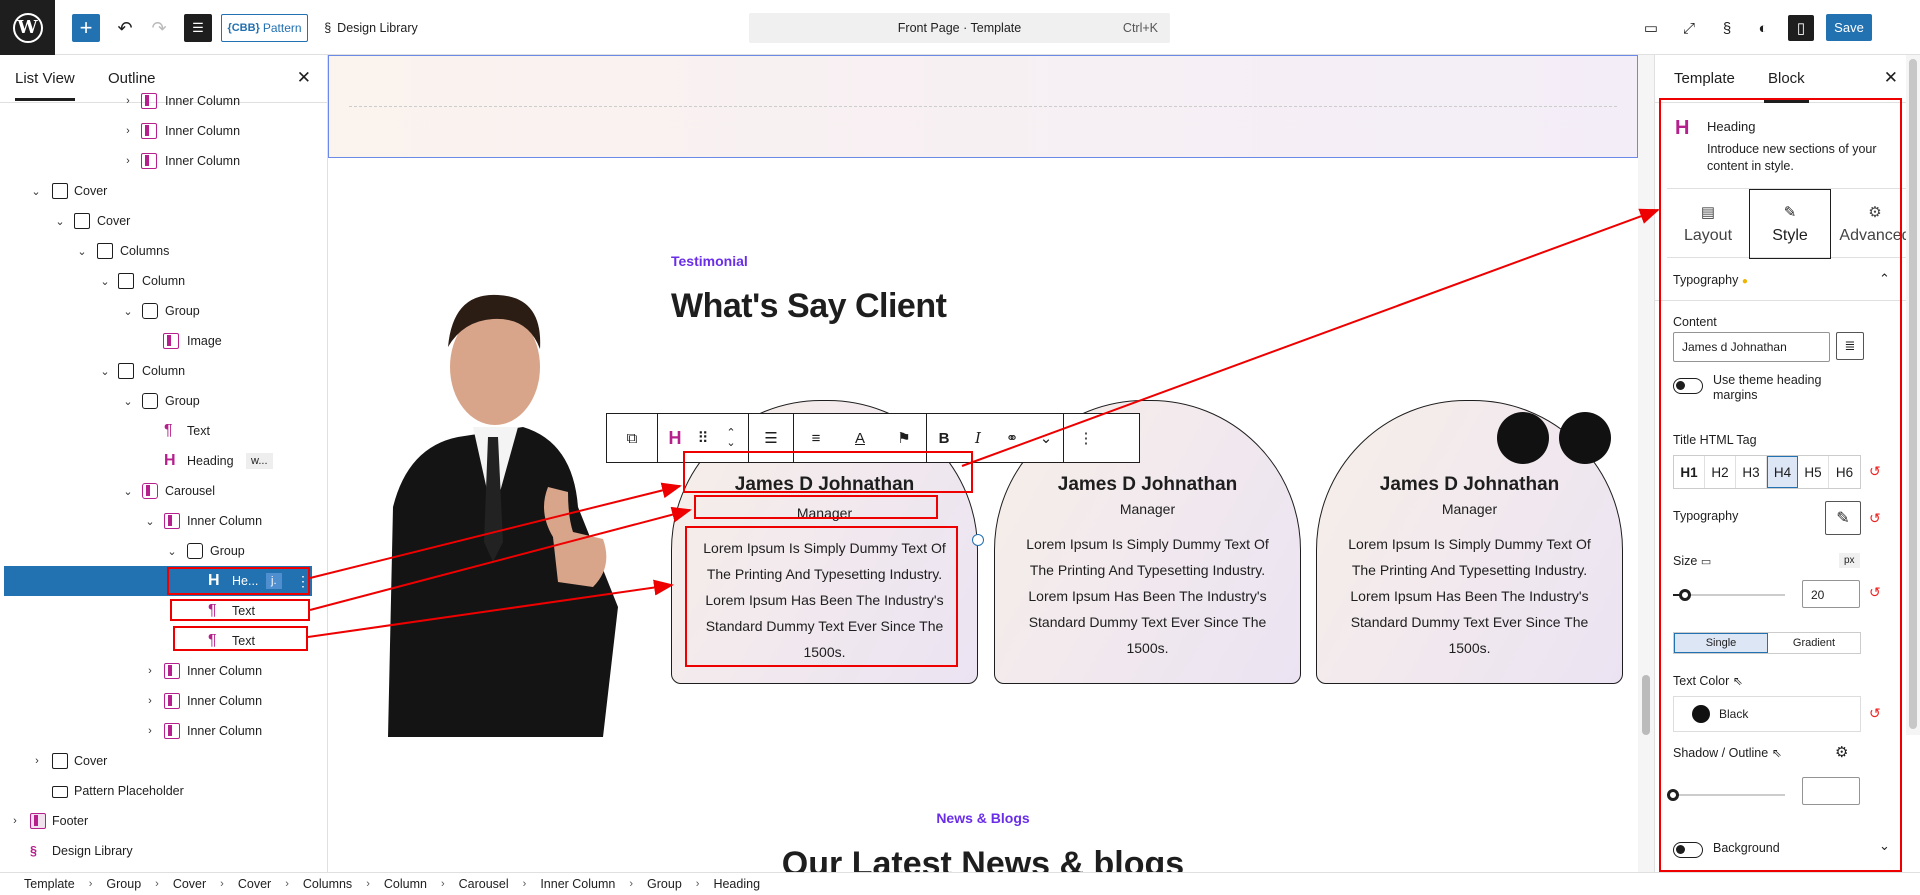  I want to click on breadcrumb-item: Heading, so click(736, 884).